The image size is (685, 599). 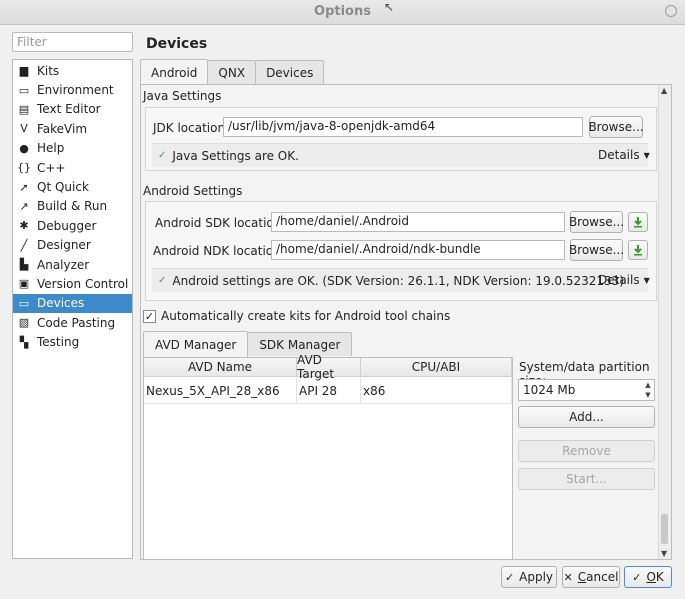 What do you see at coordinates (290, 72) in the screenshot?
I see `tab-devices: Devices` at bounding box center [290, 72].